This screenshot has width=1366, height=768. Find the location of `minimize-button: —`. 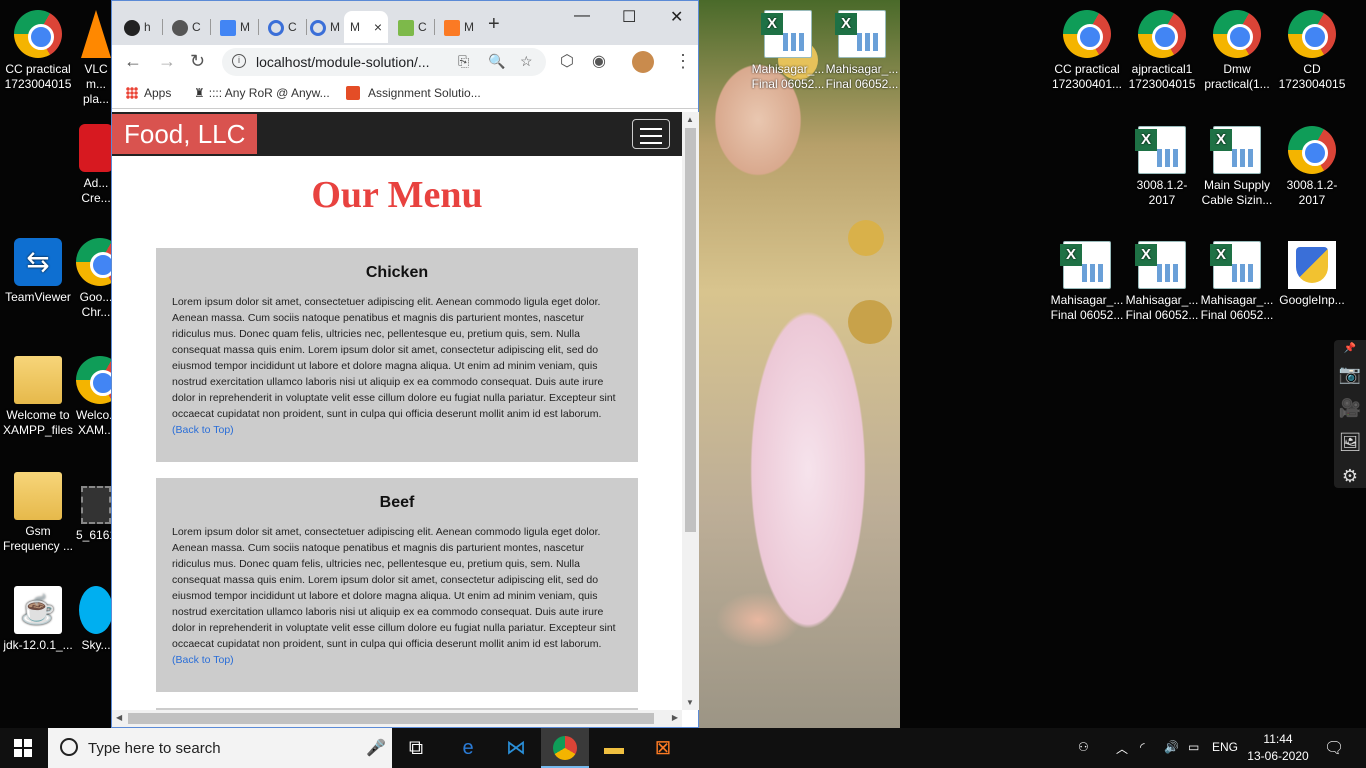

minimize-button: — is located at coordinates (582, 16).